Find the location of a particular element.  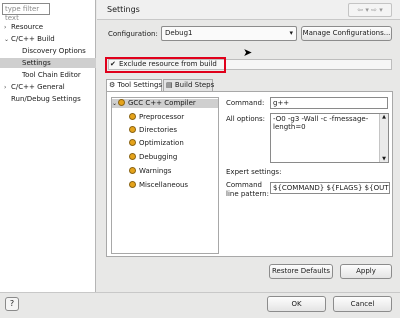

command-line-pattern-label-2: line pattern: is located at coordinates (247, 194).